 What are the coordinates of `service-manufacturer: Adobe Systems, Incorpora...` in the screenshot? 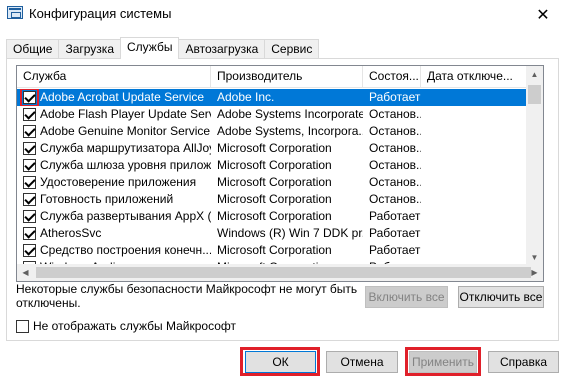 It's located at (290, 131).